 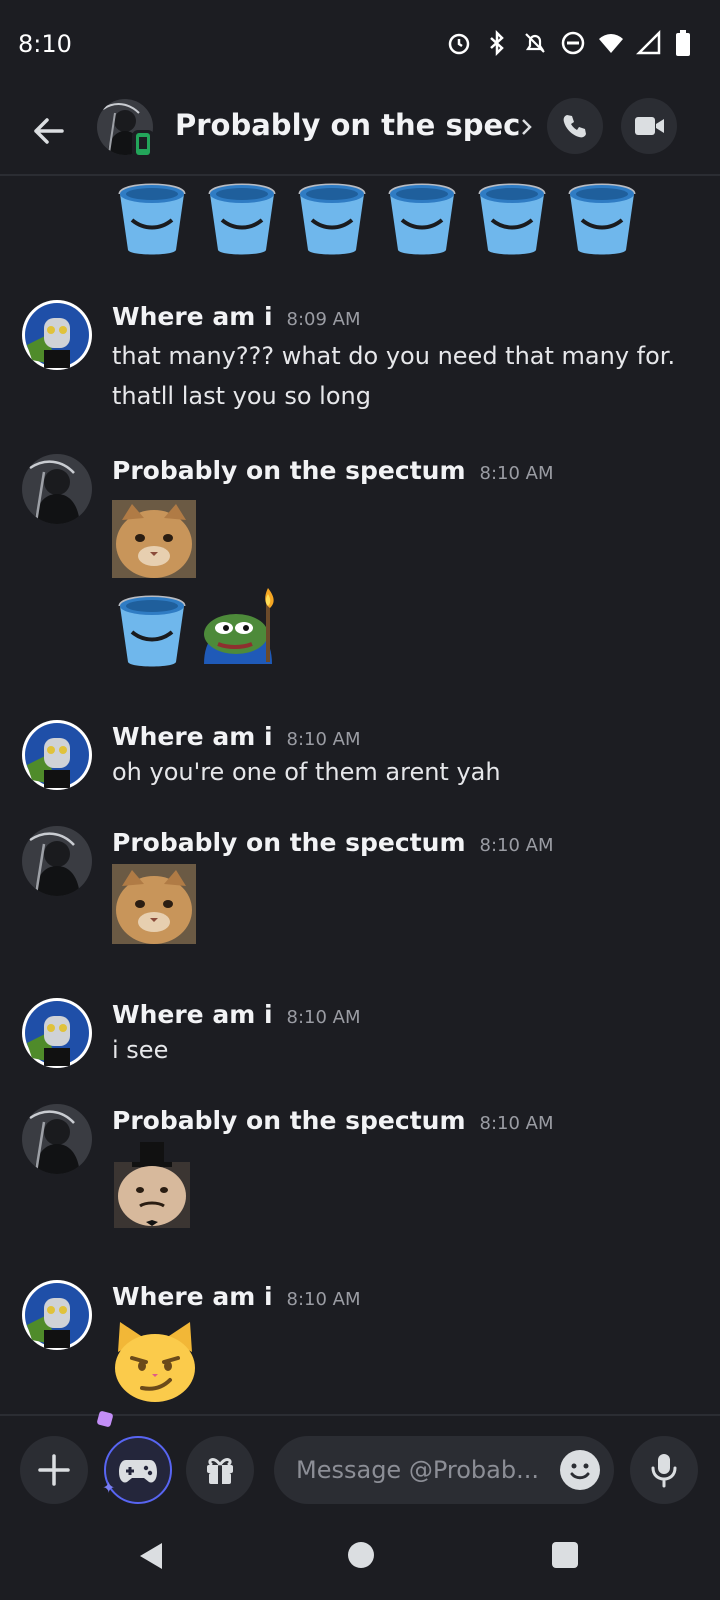 What do you see at coordinates (155, 1361) in the screenshot?
I see `smirk-cat-emoji` at bounding box center [155, 1361].